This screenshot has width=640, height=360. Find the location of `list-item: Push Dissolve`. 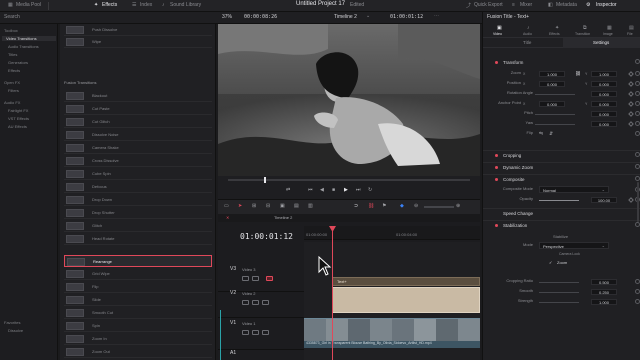

list-item: Push Dissolve is located at coordinates (138, 30).